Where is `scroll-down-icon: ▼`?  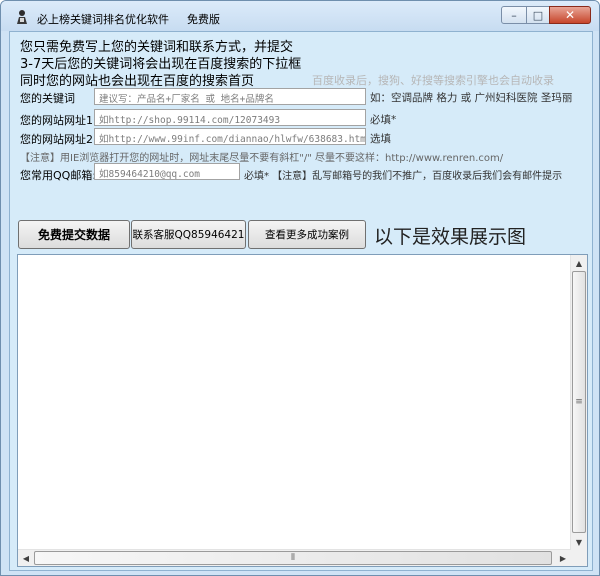 scroll-down-icon: ▼ is located at coordinates (579, 542).